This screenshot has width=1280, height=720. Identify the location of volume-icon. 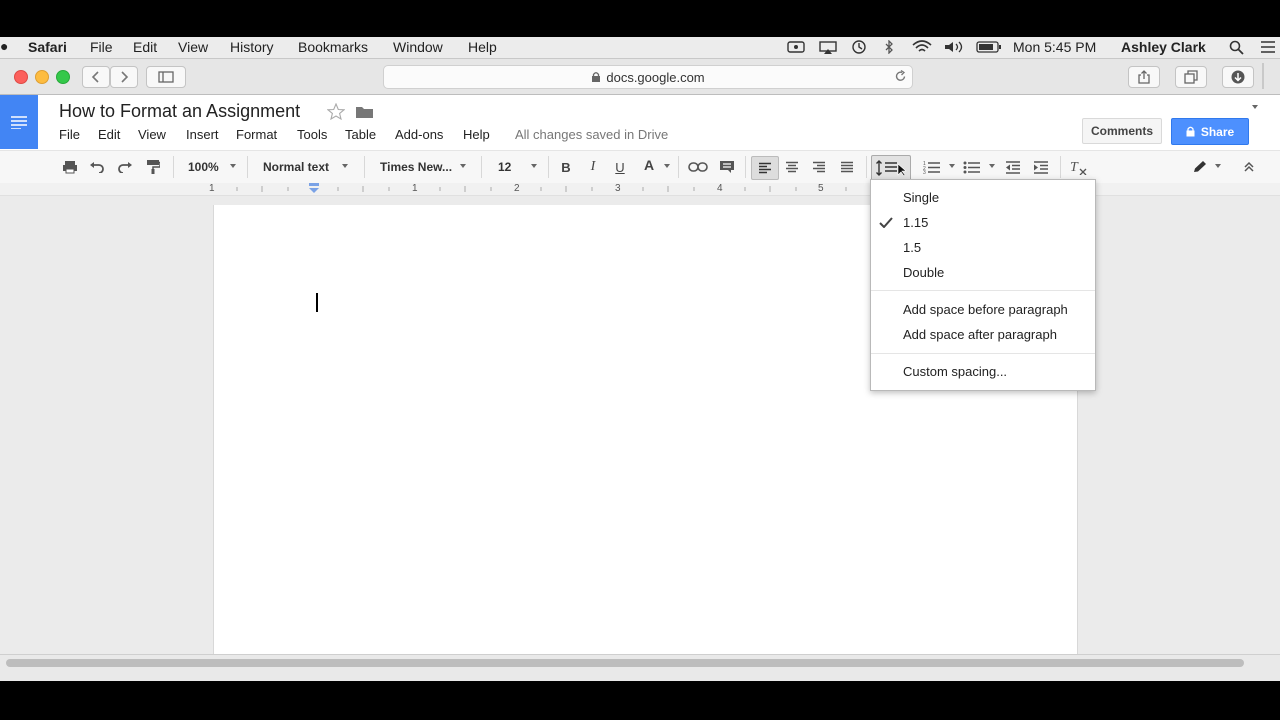
(954, 47).